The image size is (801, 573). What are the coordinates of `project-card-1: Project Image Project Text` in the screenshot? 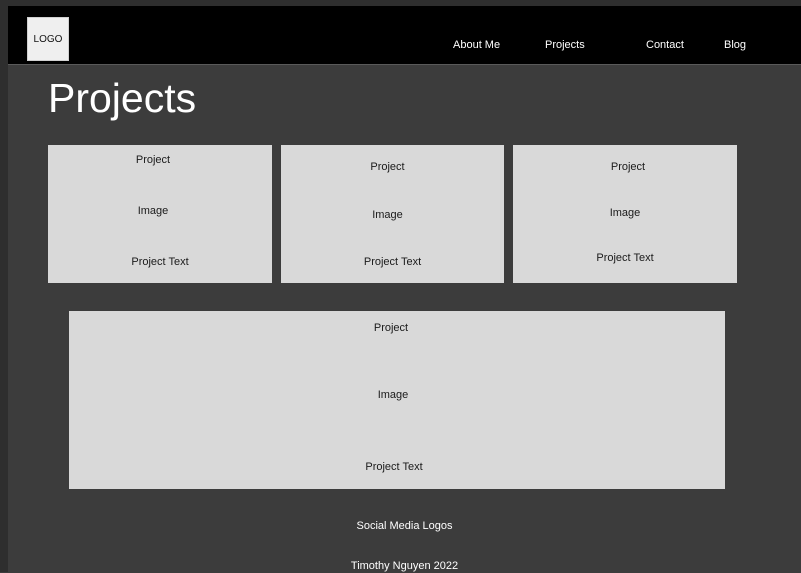 It's located at (160, 214).